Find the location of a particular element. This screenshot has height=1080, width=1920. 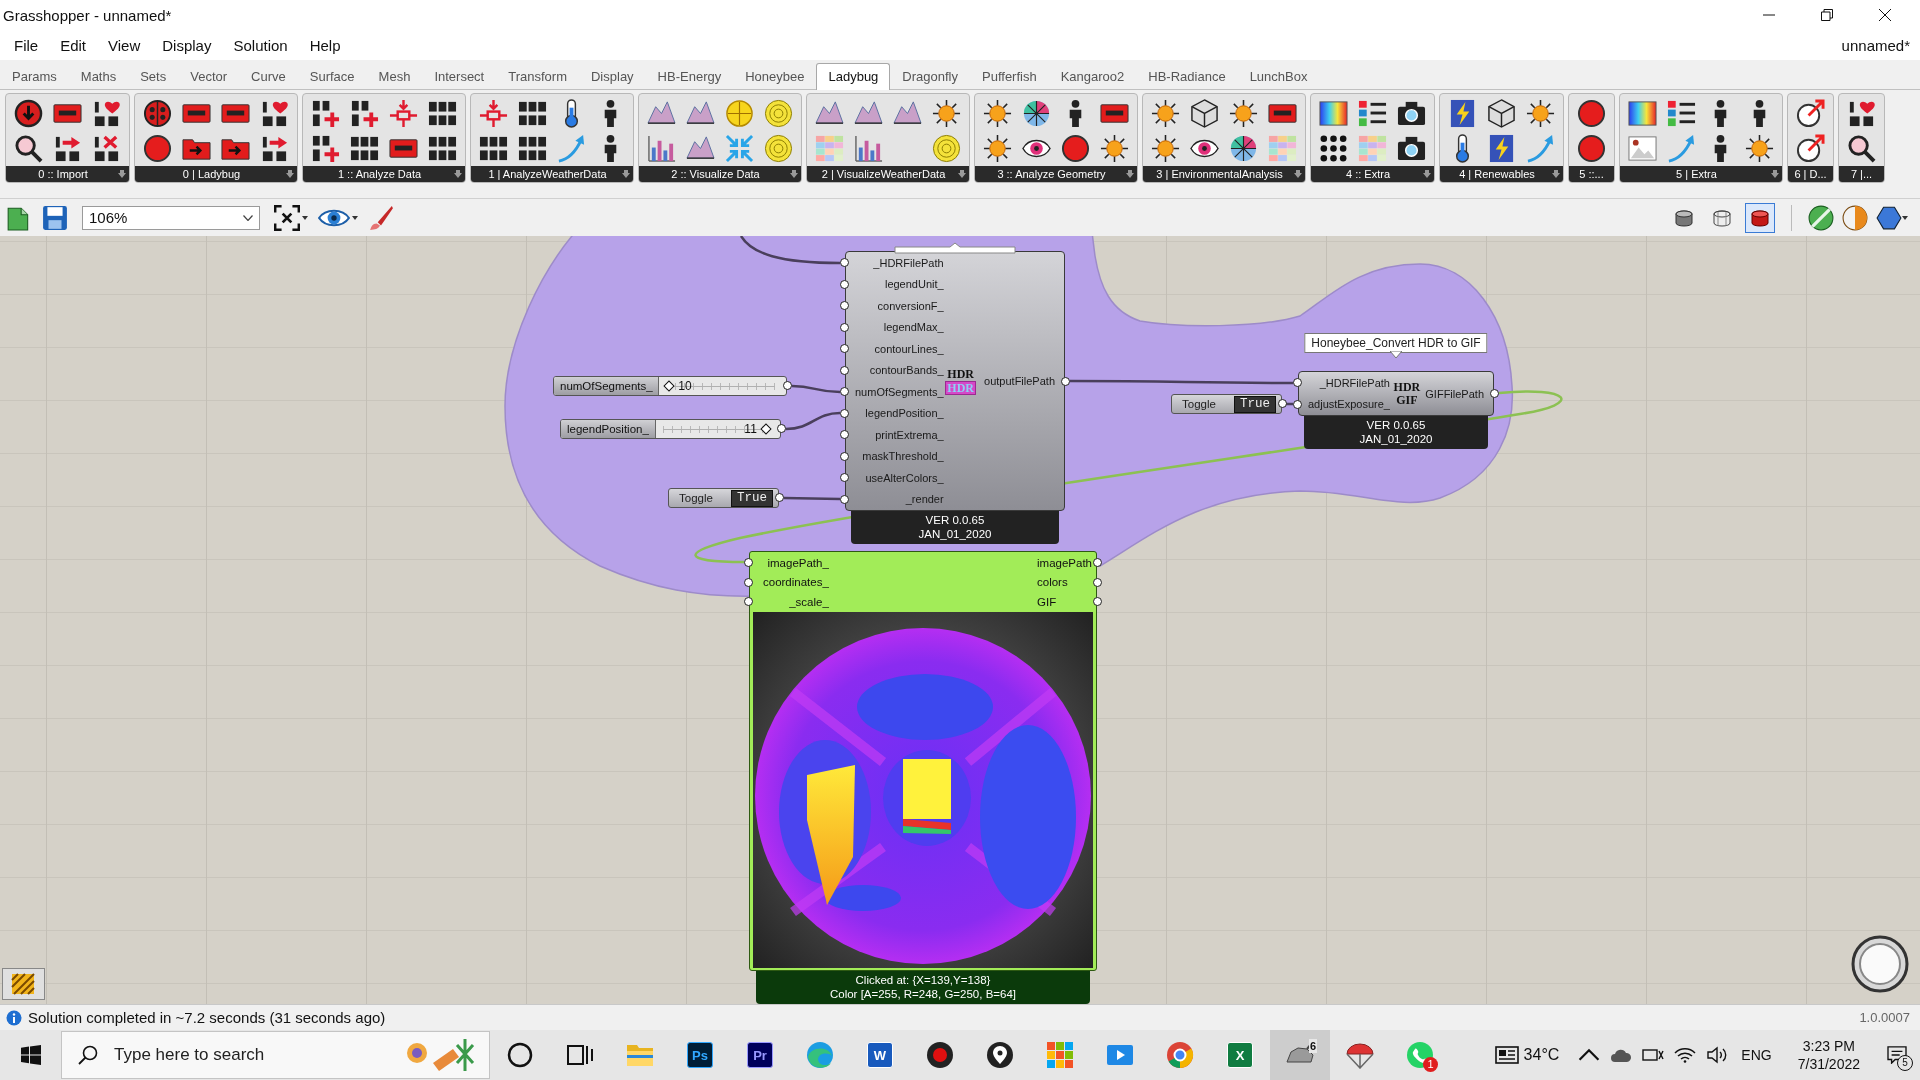

preview-mode-button is located at coordinates (1760, 217).